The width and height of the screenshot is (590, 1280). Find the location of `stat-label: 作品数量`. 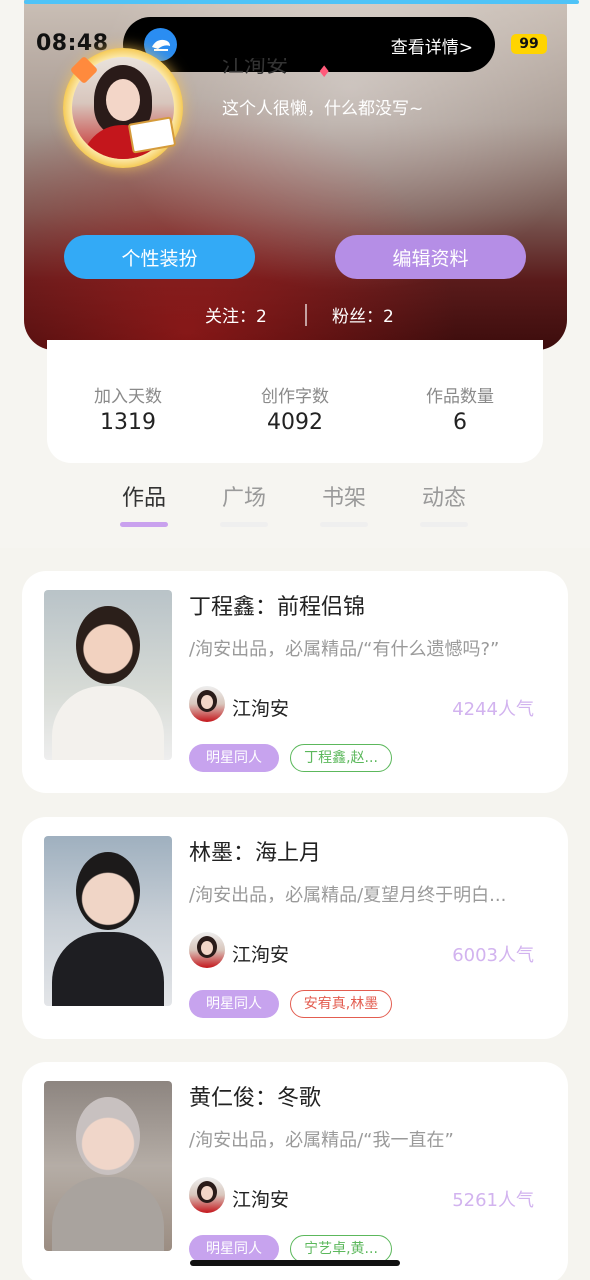

stat-label: 作品数量 is located at coordinates (460, 397).